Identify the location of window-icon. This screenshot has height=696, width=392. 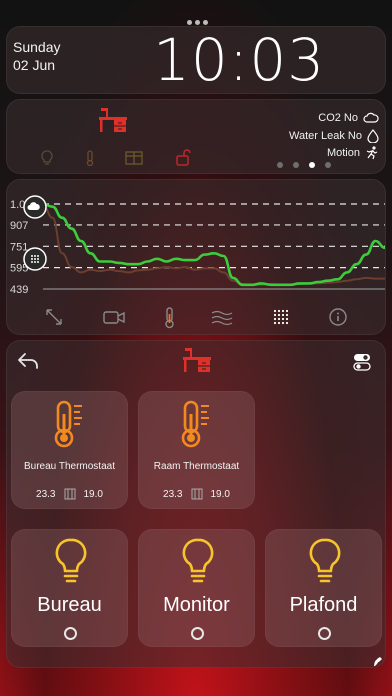
(134, 158).